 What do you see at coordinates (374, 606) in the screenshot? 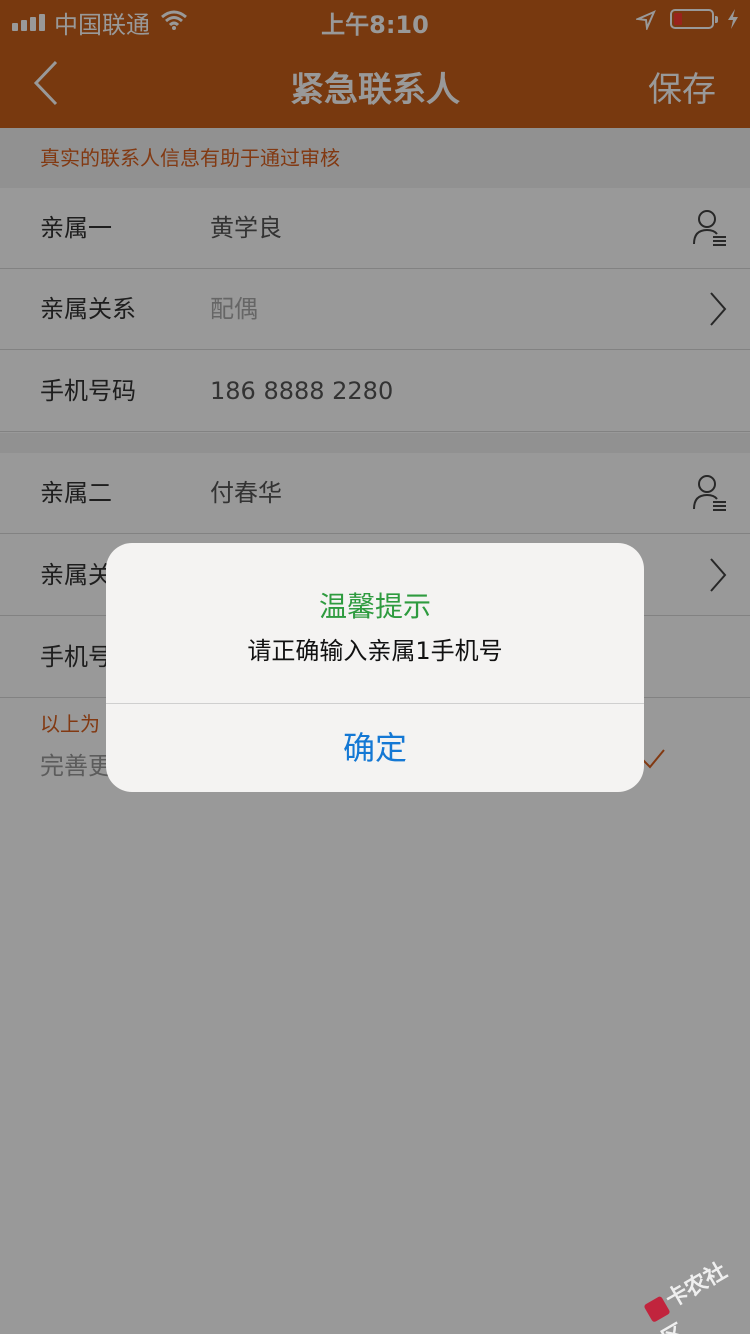
I see `alert-title: 温馨提示` at bounding box center [374, 606].